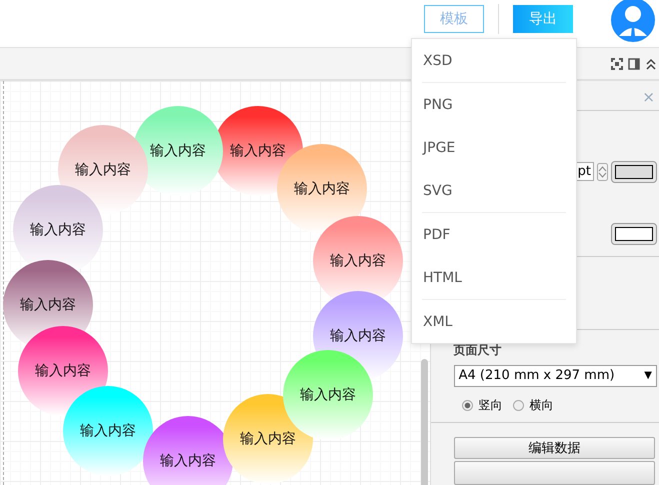 The height and width of the screenshot is (485, 659). I want to click on section-label: 页面尺寸, so click(478, 350).